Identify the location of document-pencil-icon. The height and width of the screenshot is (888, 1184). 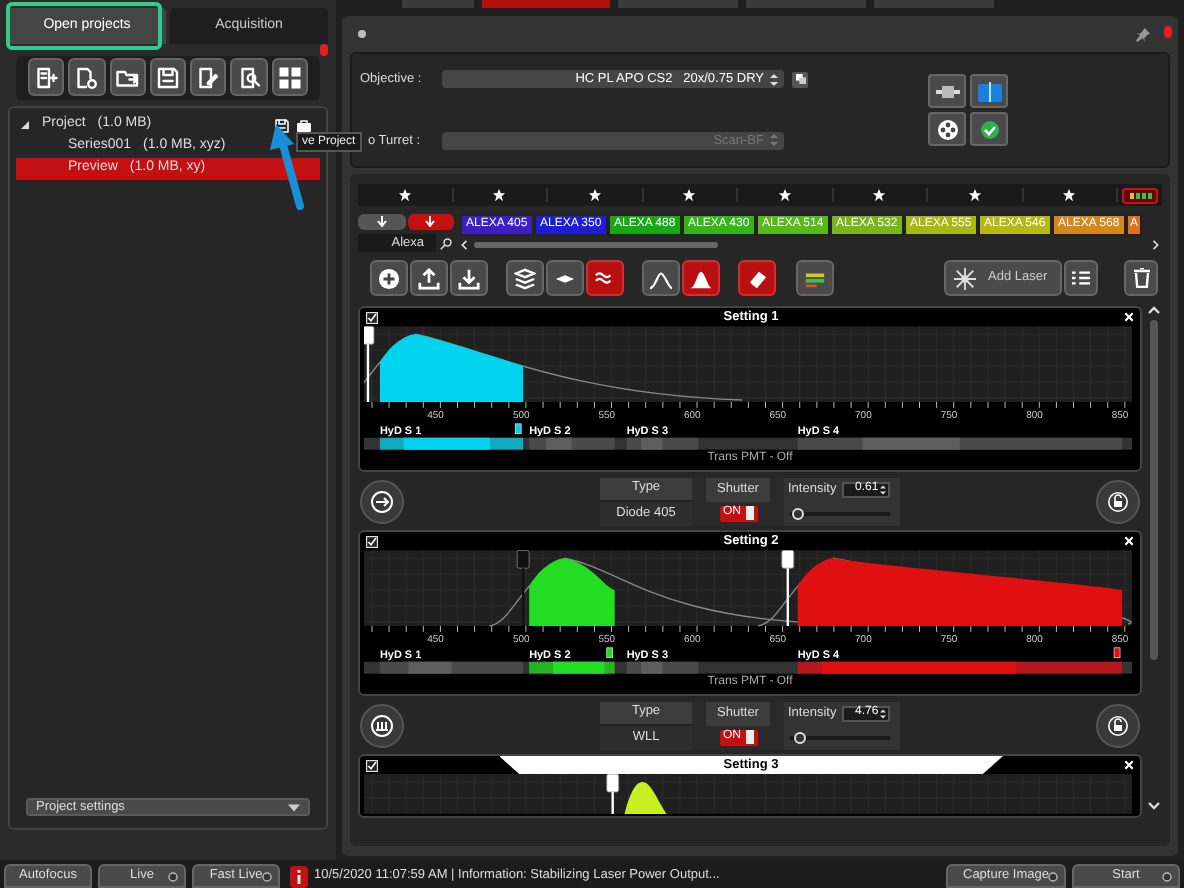
(208, 77).